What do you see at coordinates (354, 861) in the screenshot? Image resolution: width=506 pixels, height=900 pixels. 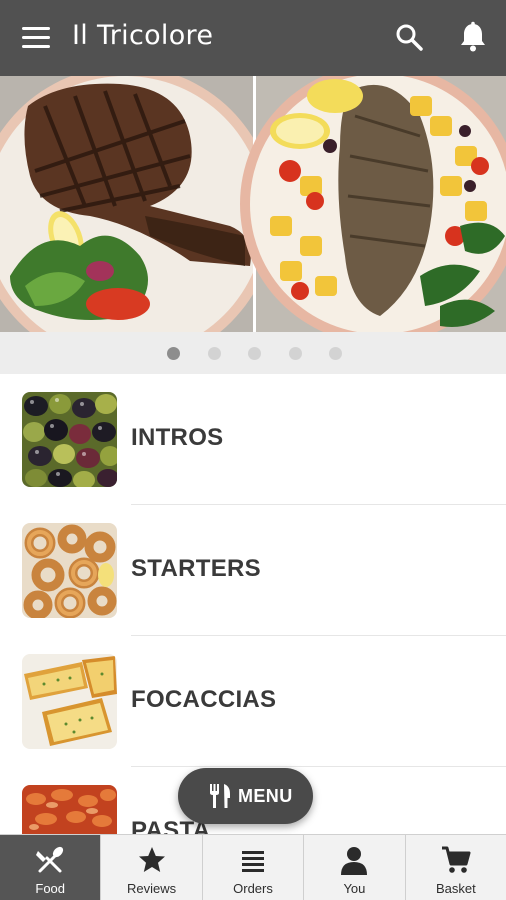 I see `user-icon` at bounding box center [354, 861].